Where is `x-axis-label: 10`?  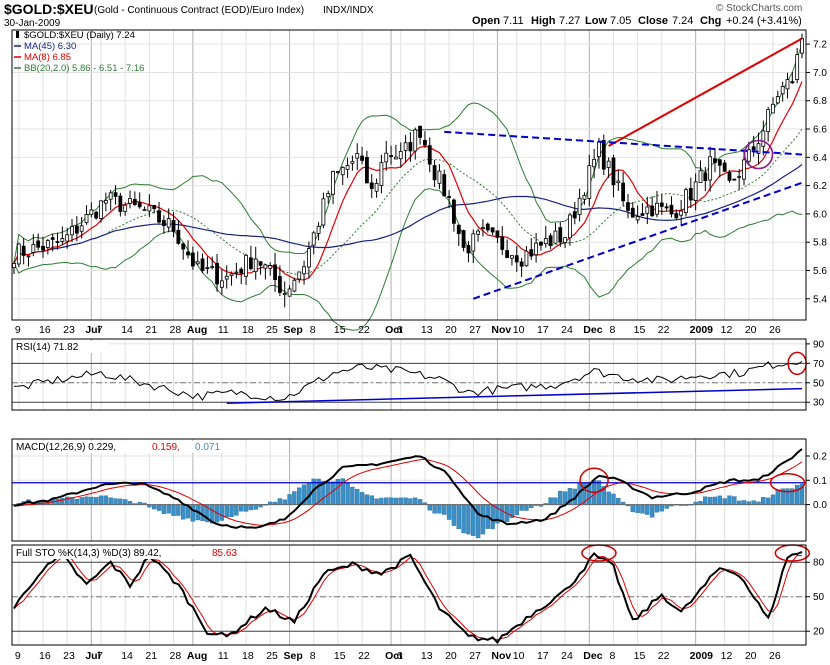 x-axis-label: 10 is located at coordinates (519, 330).